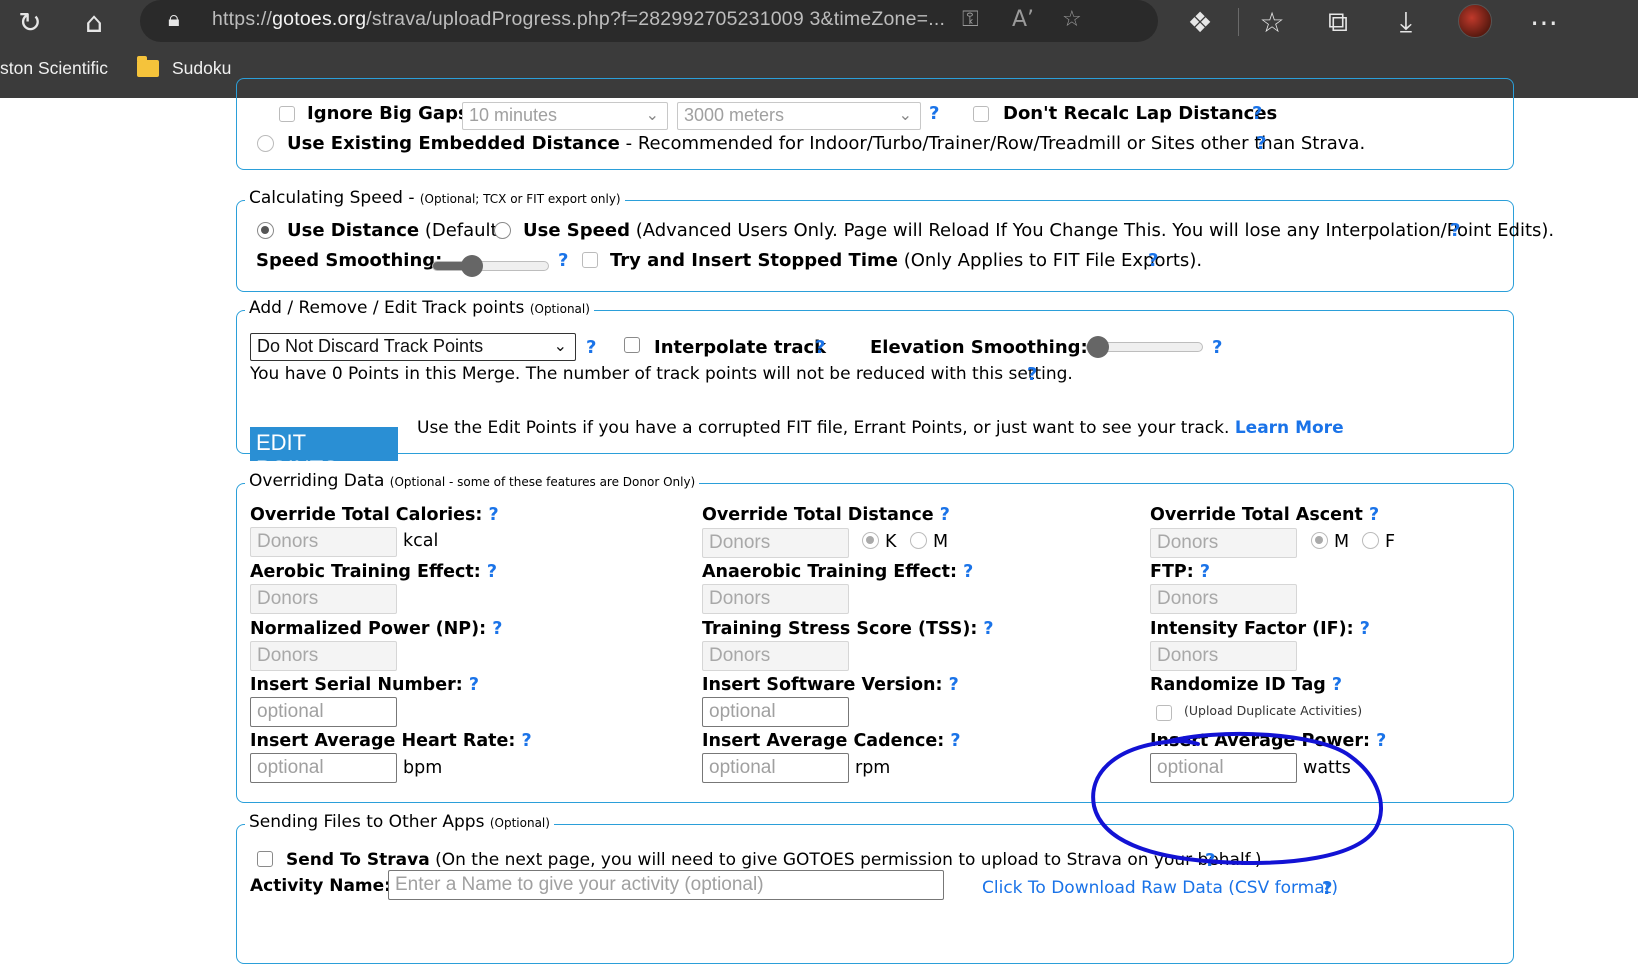  I want to click on distance-m-radio, so click(918, 539).